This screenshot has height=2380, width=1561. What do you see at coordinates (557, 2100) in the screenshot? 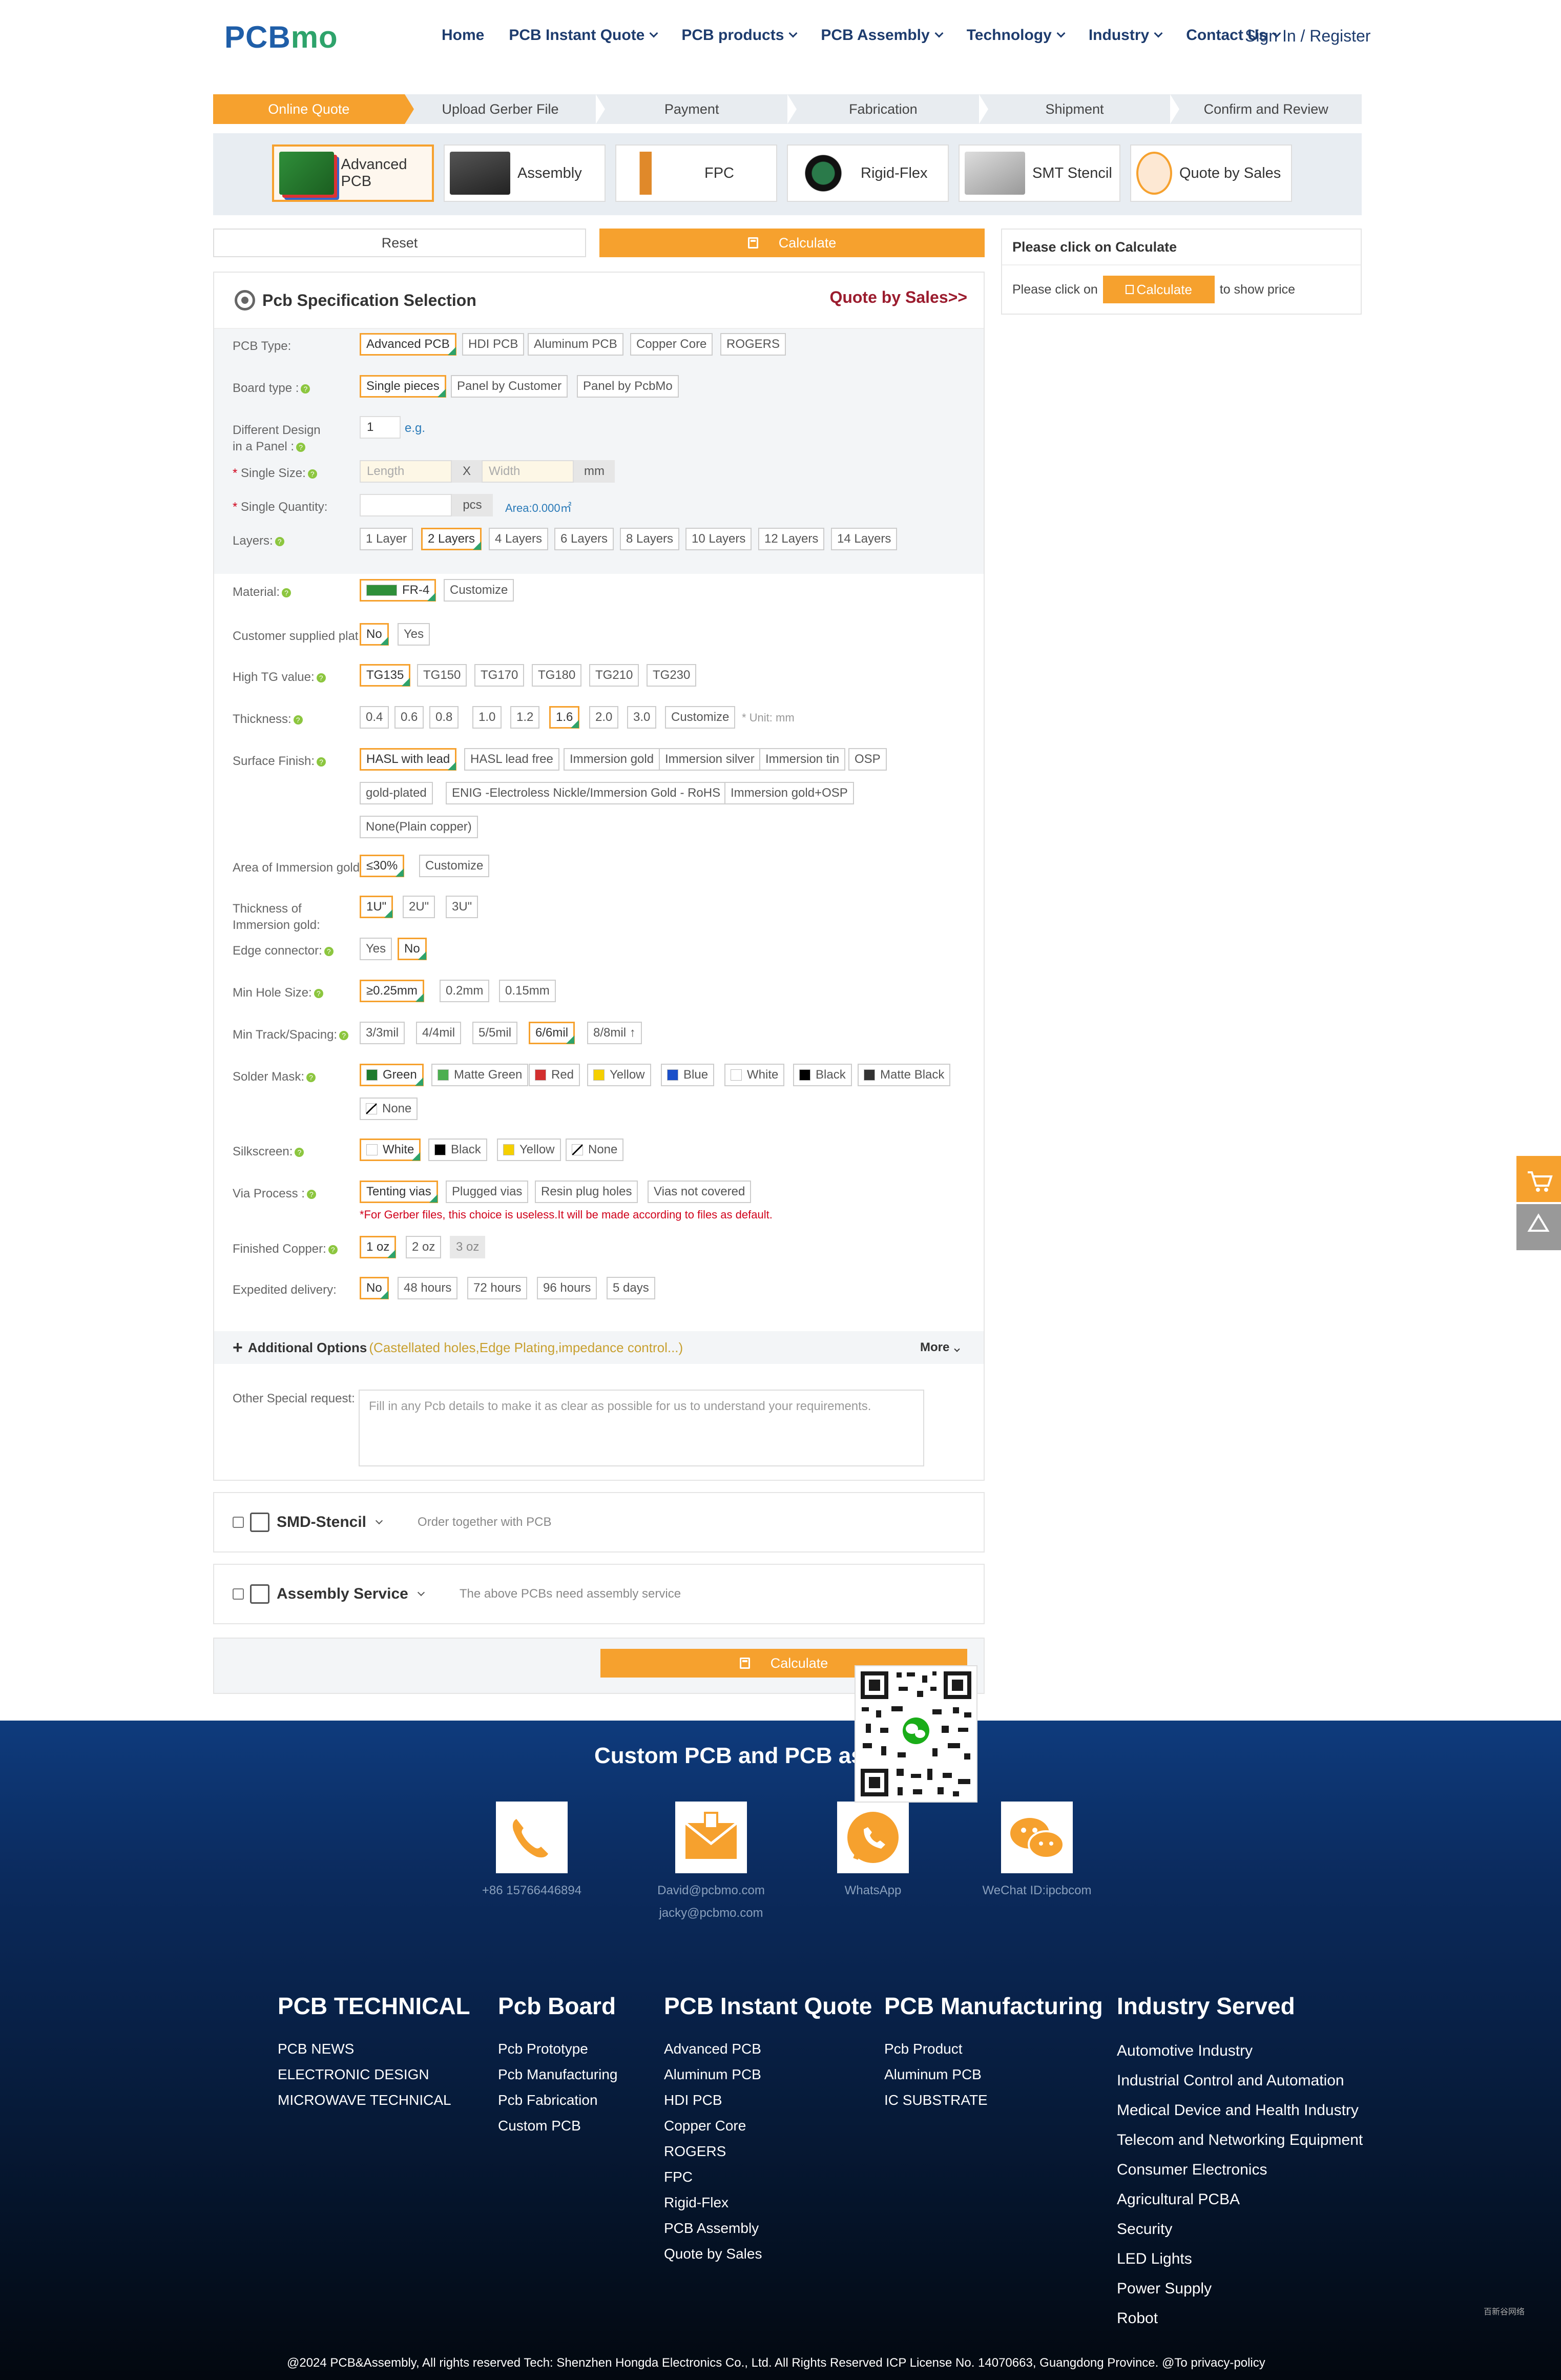
I see `footer-link: Pcb Fabrication` at bounding box center [557, 2100].